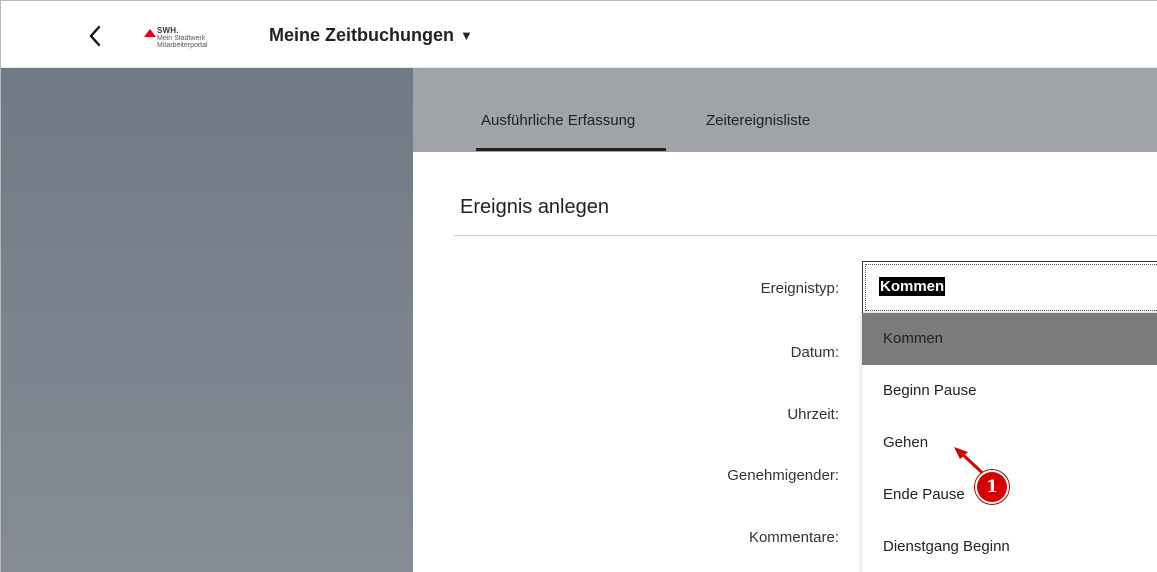  What do you see at coordinates (362, 35) in the screenshot?
I see `app-title: Meine Zeitbuchungen` at bounding box center [362, 35].